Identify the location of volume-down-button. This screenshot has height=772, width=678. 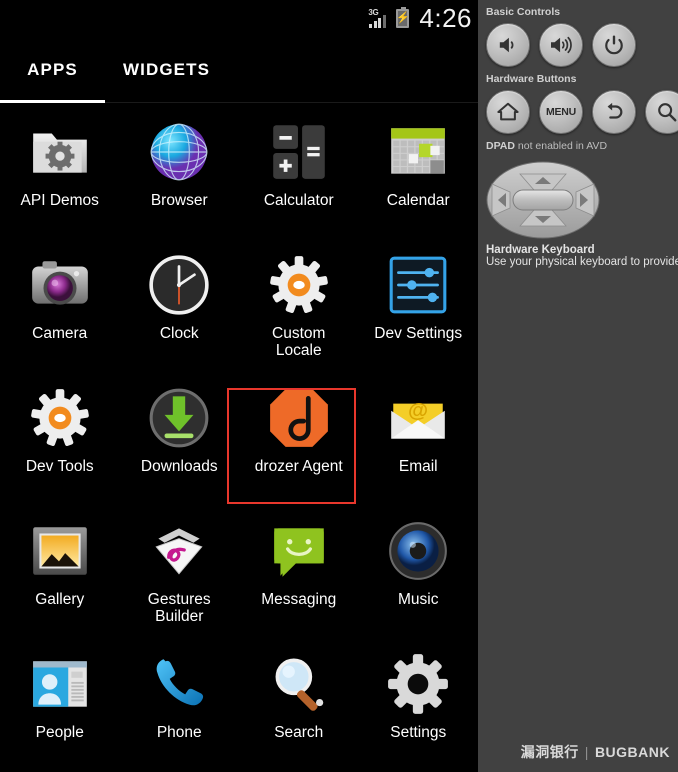
(508, 45).